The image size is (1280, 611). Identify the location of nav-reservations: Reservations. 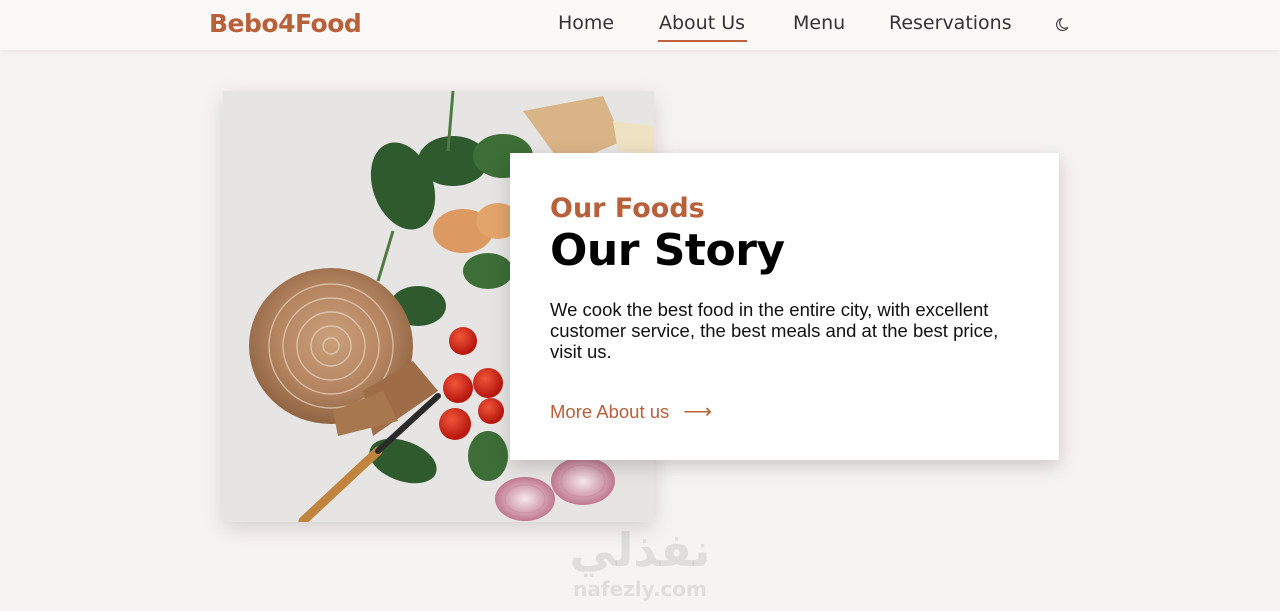
(950, 23).